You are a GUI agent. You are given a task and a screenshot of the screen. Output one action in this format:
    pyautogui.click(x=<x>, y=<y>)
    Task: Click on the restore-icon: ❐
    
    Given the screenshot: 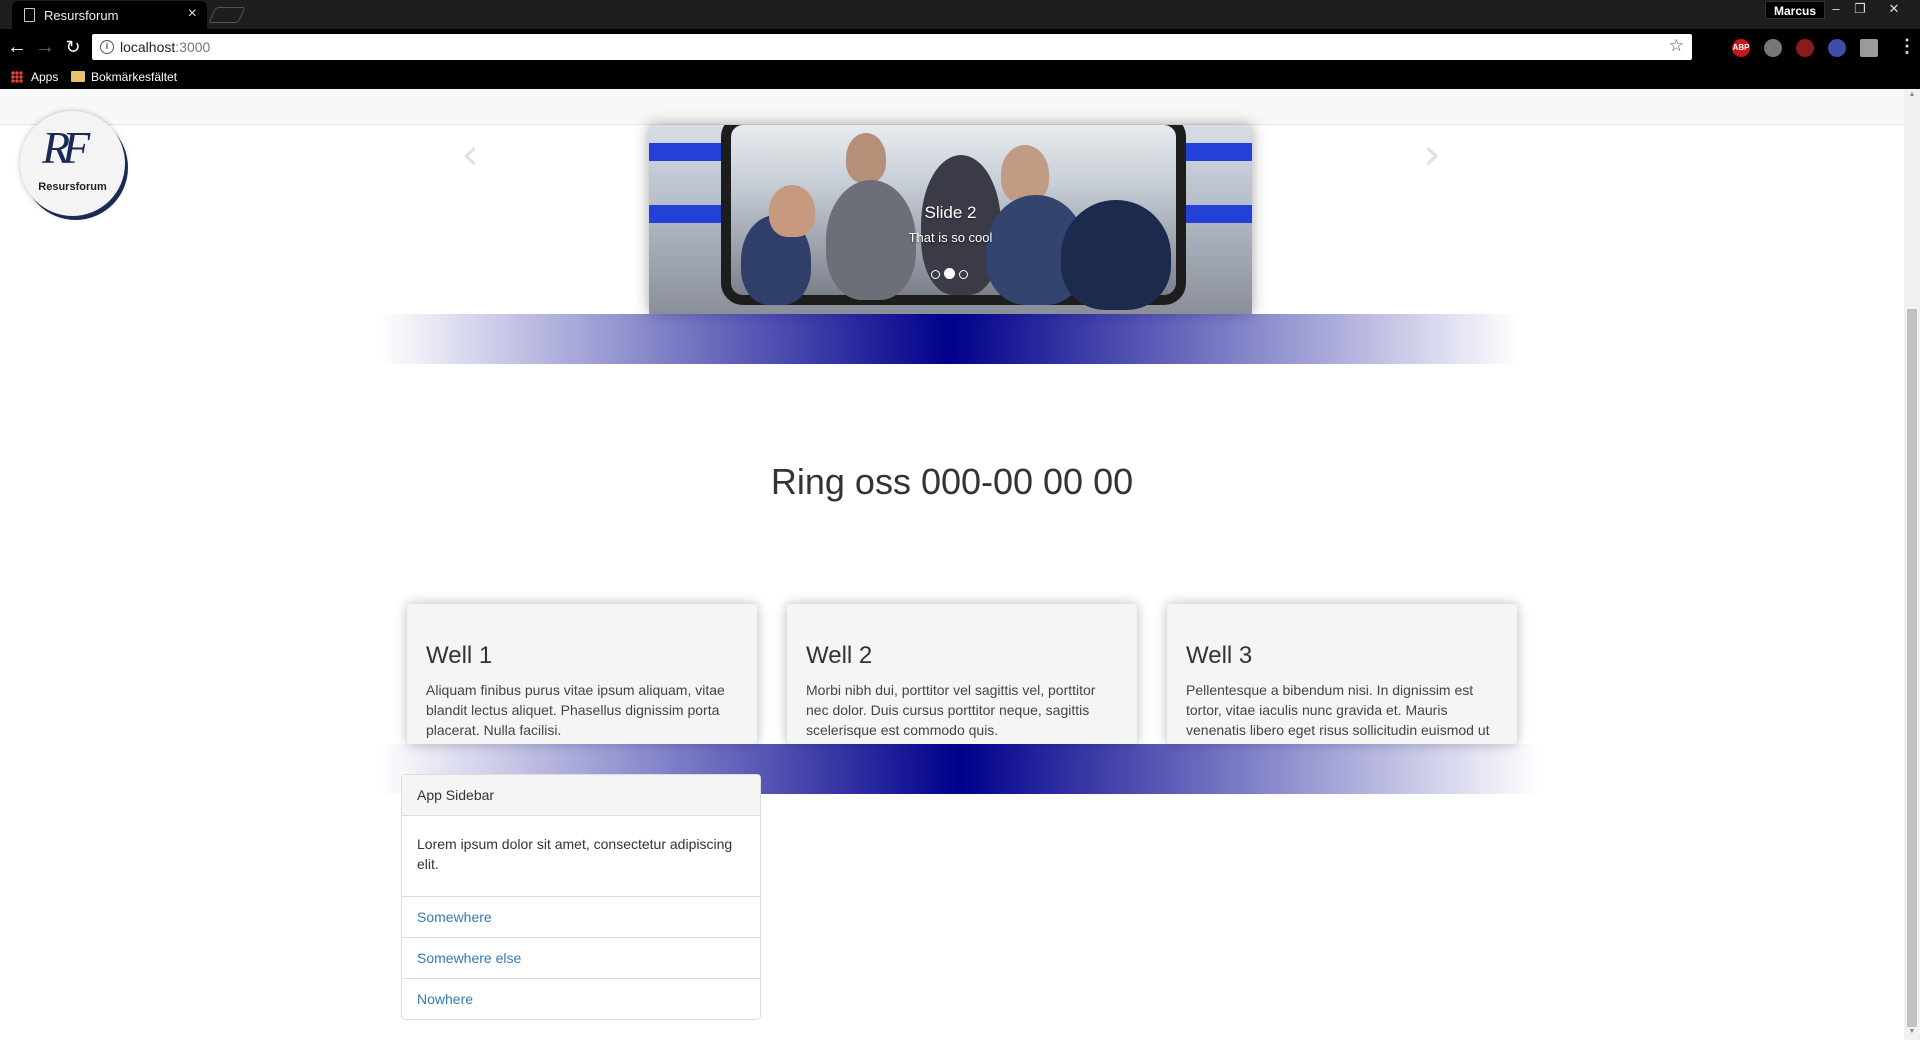 What is the action you would take?
    pyautogui.click(x=1860, y=9)
    